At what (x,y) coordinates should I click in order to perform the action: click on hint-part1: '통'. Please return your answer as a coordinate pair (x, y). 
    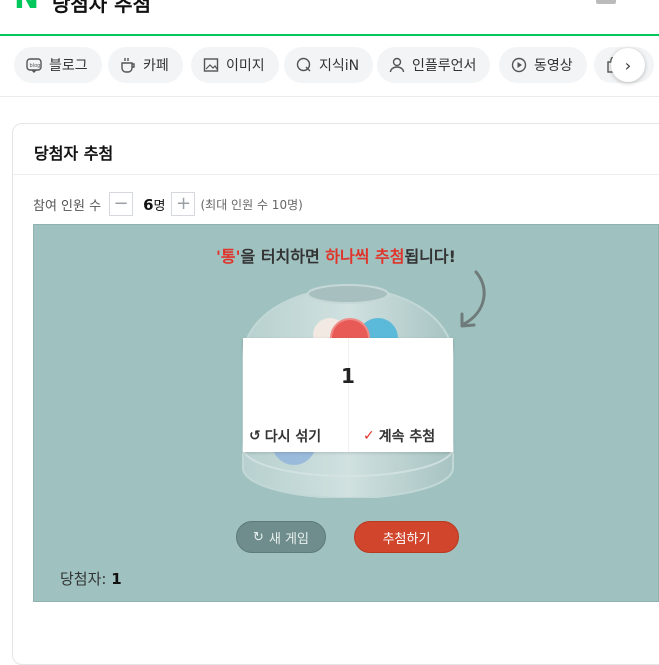
    Looking at the image, I should click on (228, 256).